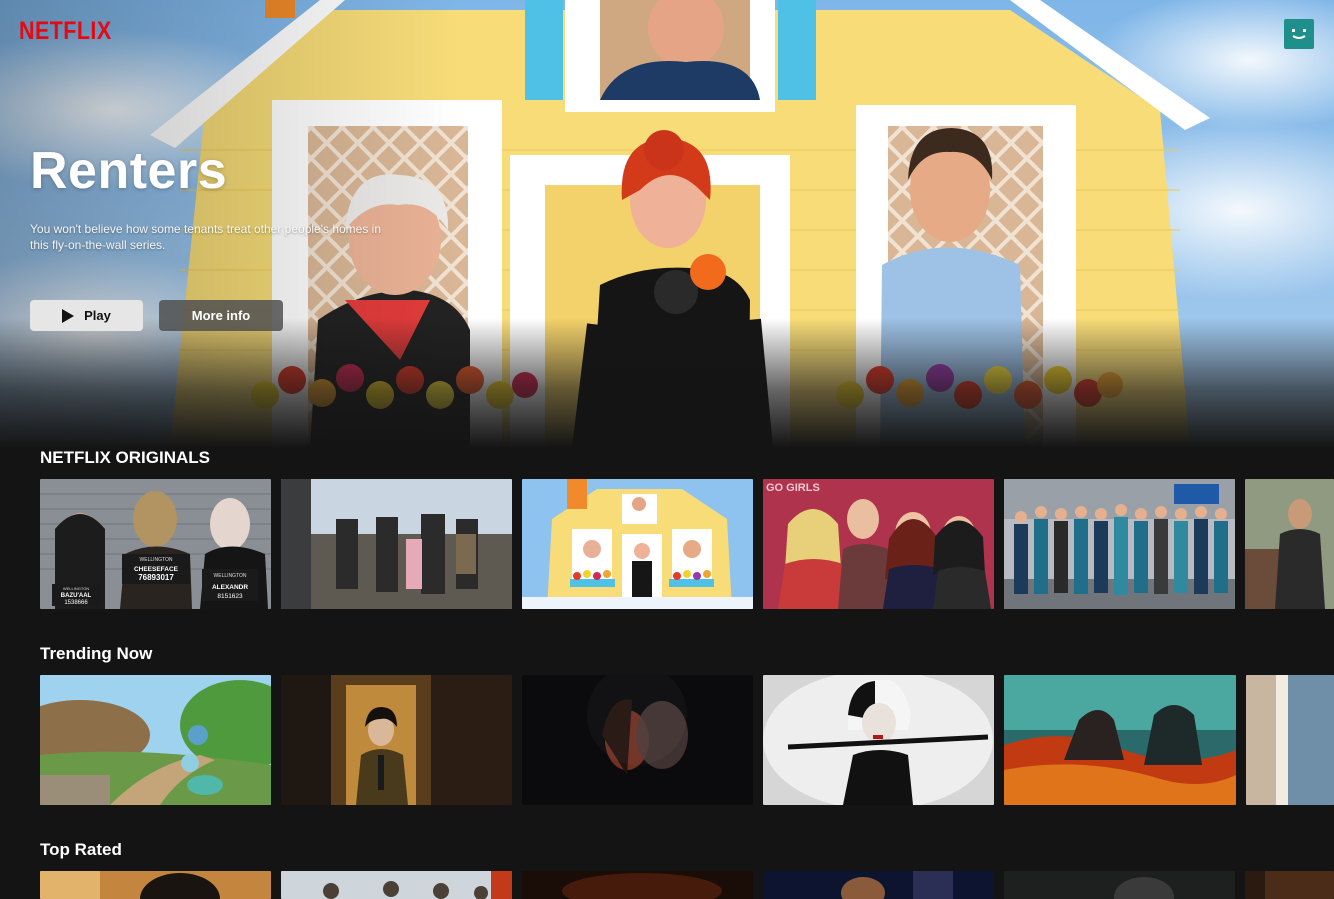  Describe the element at coordinates (97, 315) in the screenshot. I see `play-button-label: Play` at that location.